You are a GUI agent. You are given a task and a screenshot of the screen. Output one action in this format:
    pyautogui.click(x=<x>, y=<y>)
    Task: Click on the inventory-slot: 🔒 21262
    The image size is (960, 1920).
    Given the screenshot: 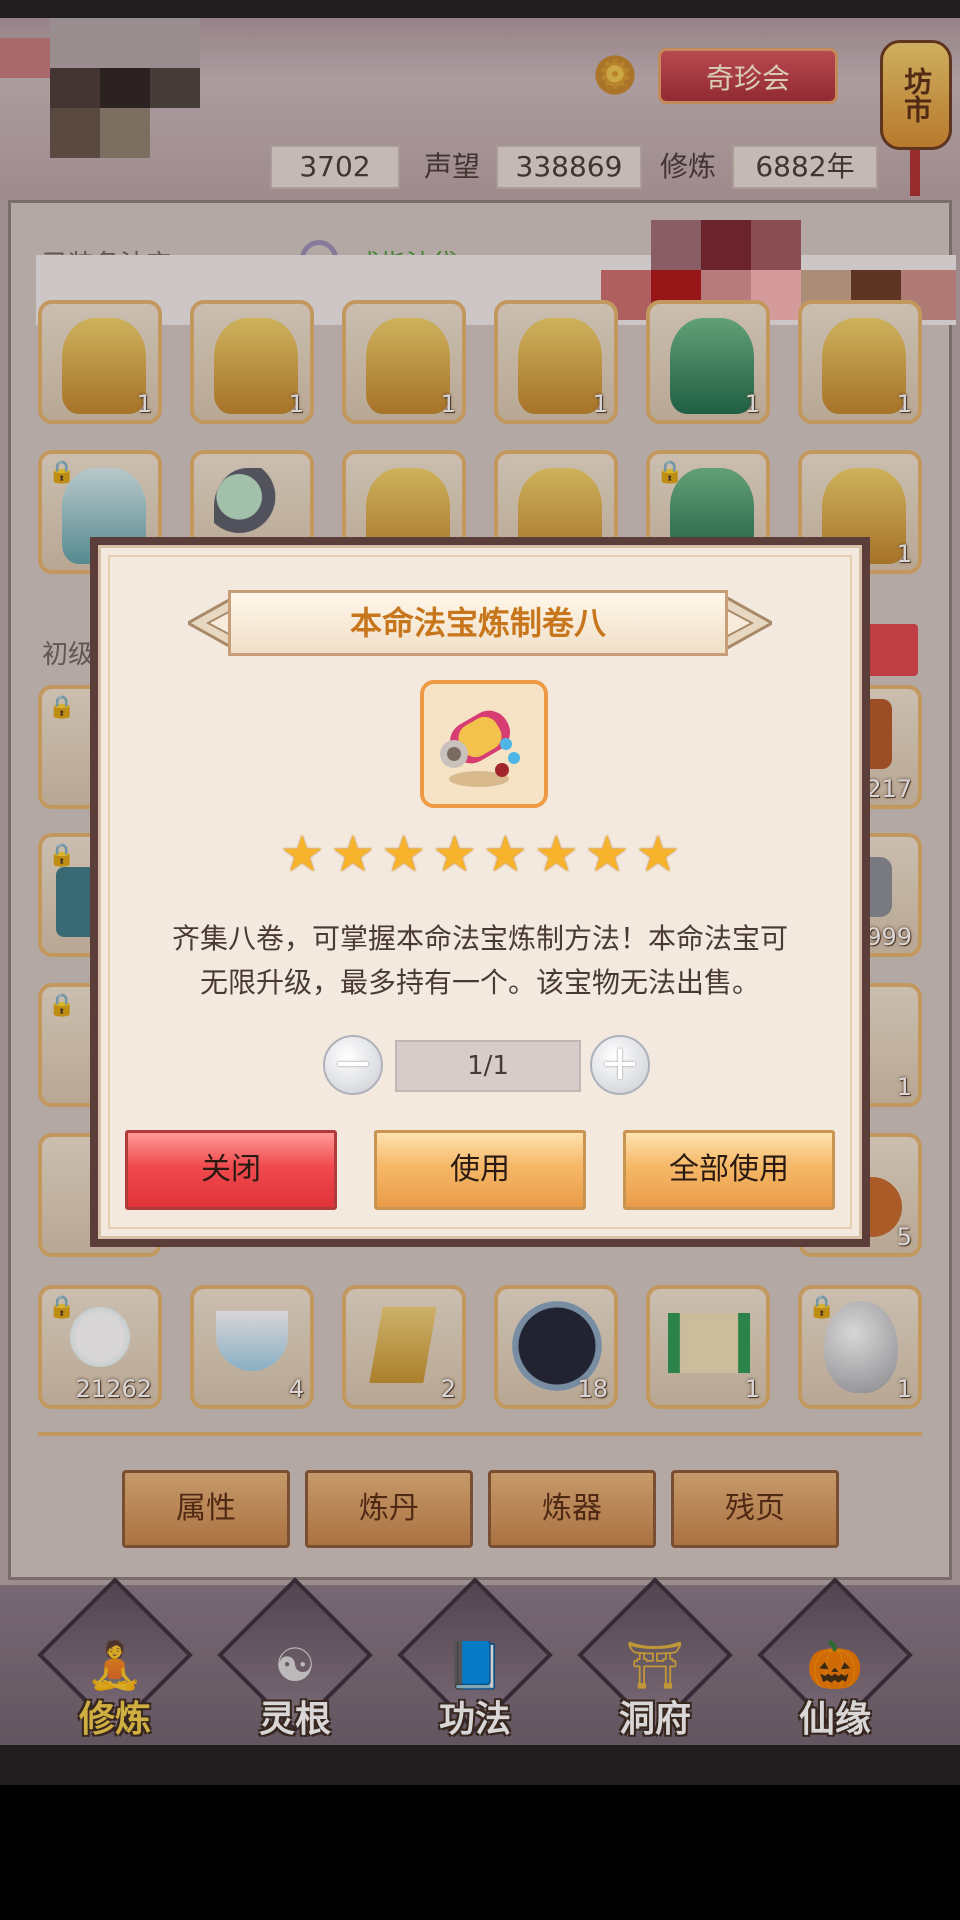 What is the action you would take?
    pyautogui.click(x=100, y=1347)
    